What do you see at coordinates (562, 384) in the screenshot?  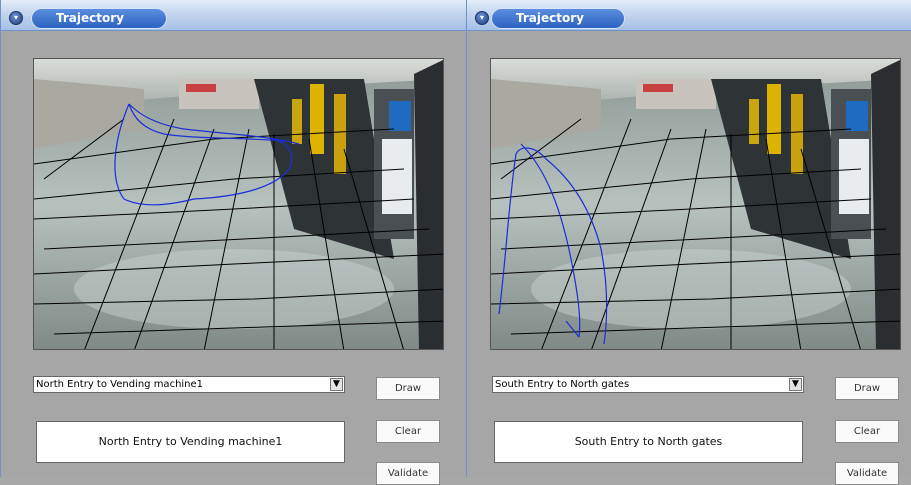 I see `route-select-value: South Entry to North gates` at bounding box center [562, 384].